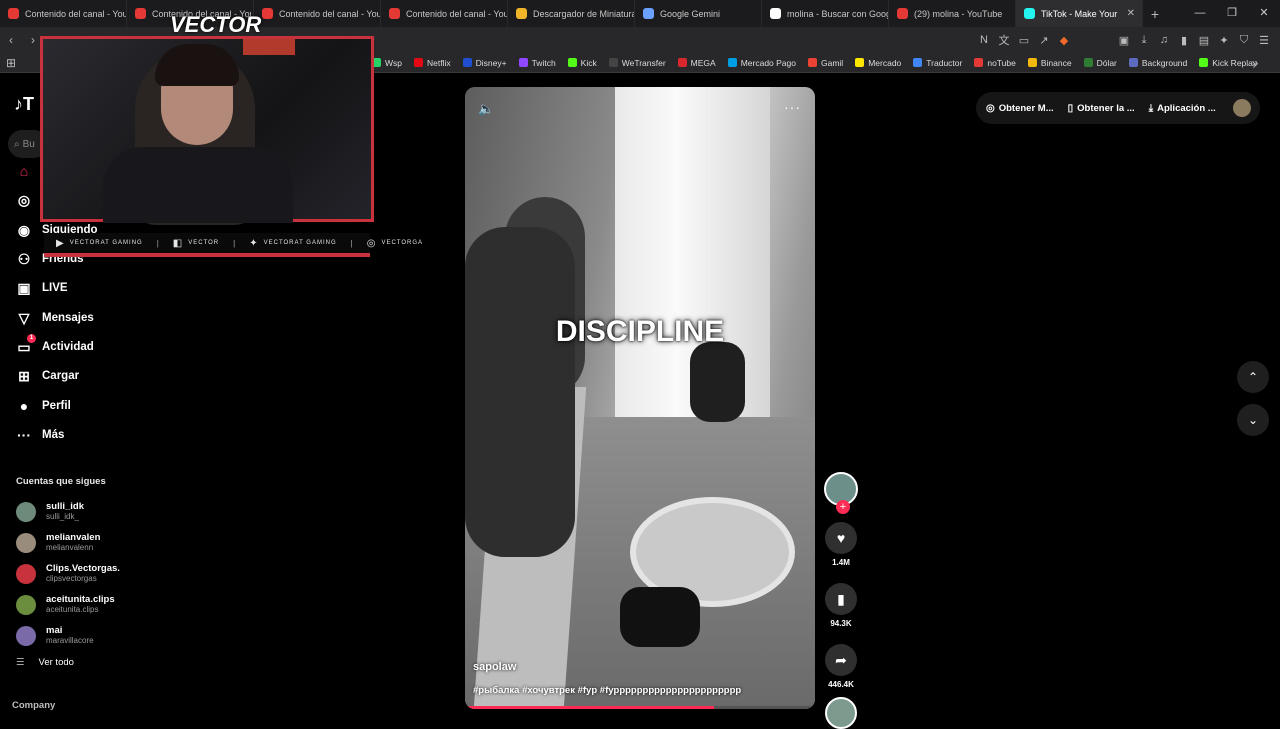 The width and height of the screenshot is (1280, 729). I want to click on bookmark-item: Kick, so click(582, 63).